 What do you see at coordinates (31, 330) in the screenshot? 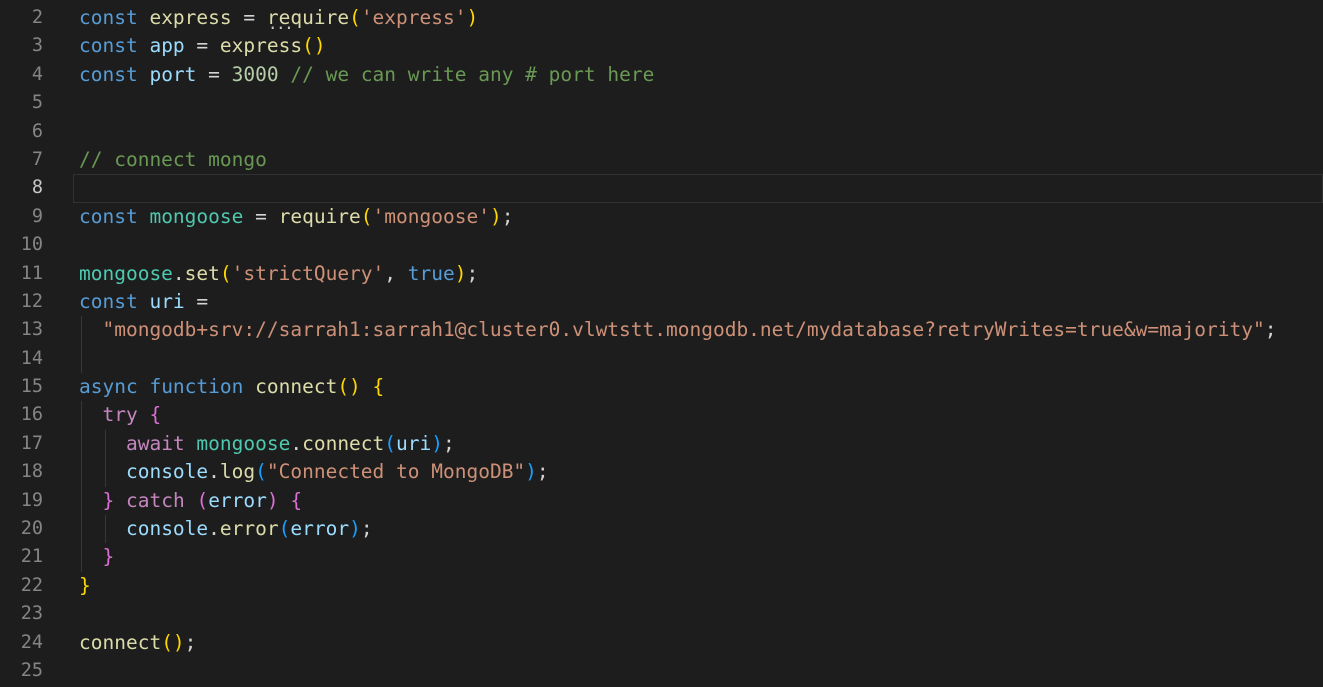
I see `line-number: 13` at bounding box center [31, 330].